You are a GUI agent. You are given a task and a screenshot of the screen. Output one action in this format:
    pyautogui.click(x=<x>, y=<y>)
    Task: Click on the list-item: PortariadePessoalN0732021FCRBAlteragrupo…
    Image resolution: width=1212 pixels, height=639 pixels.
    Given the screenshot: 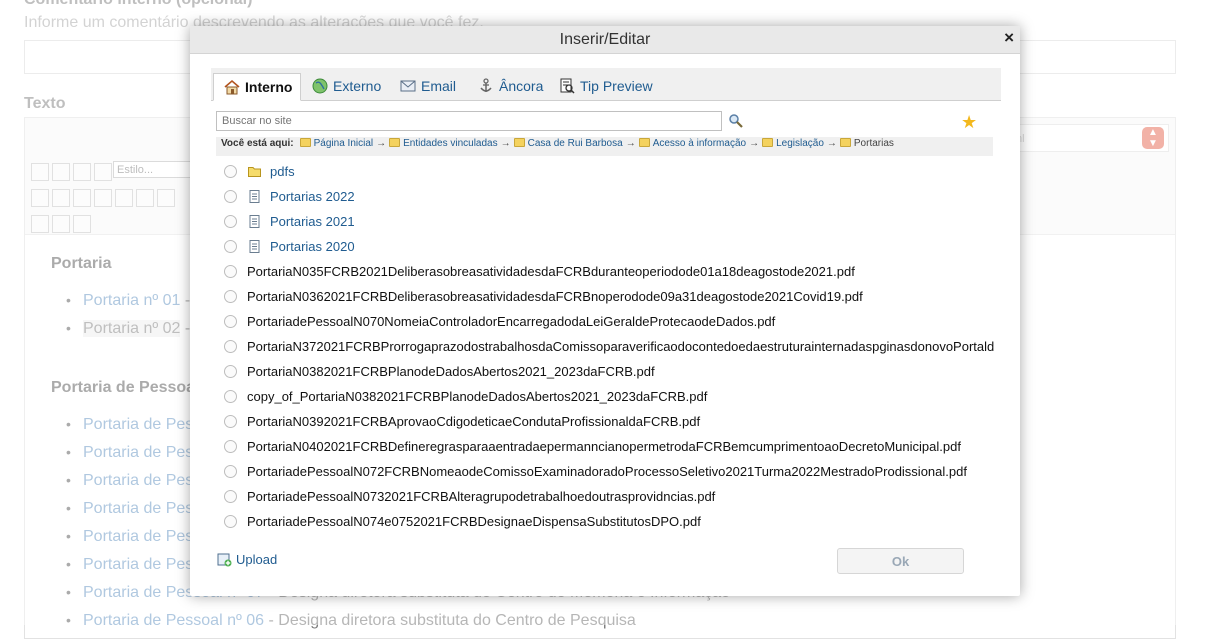 What is the action you would take?
    pyautogui.click(x=610, y=496)
    